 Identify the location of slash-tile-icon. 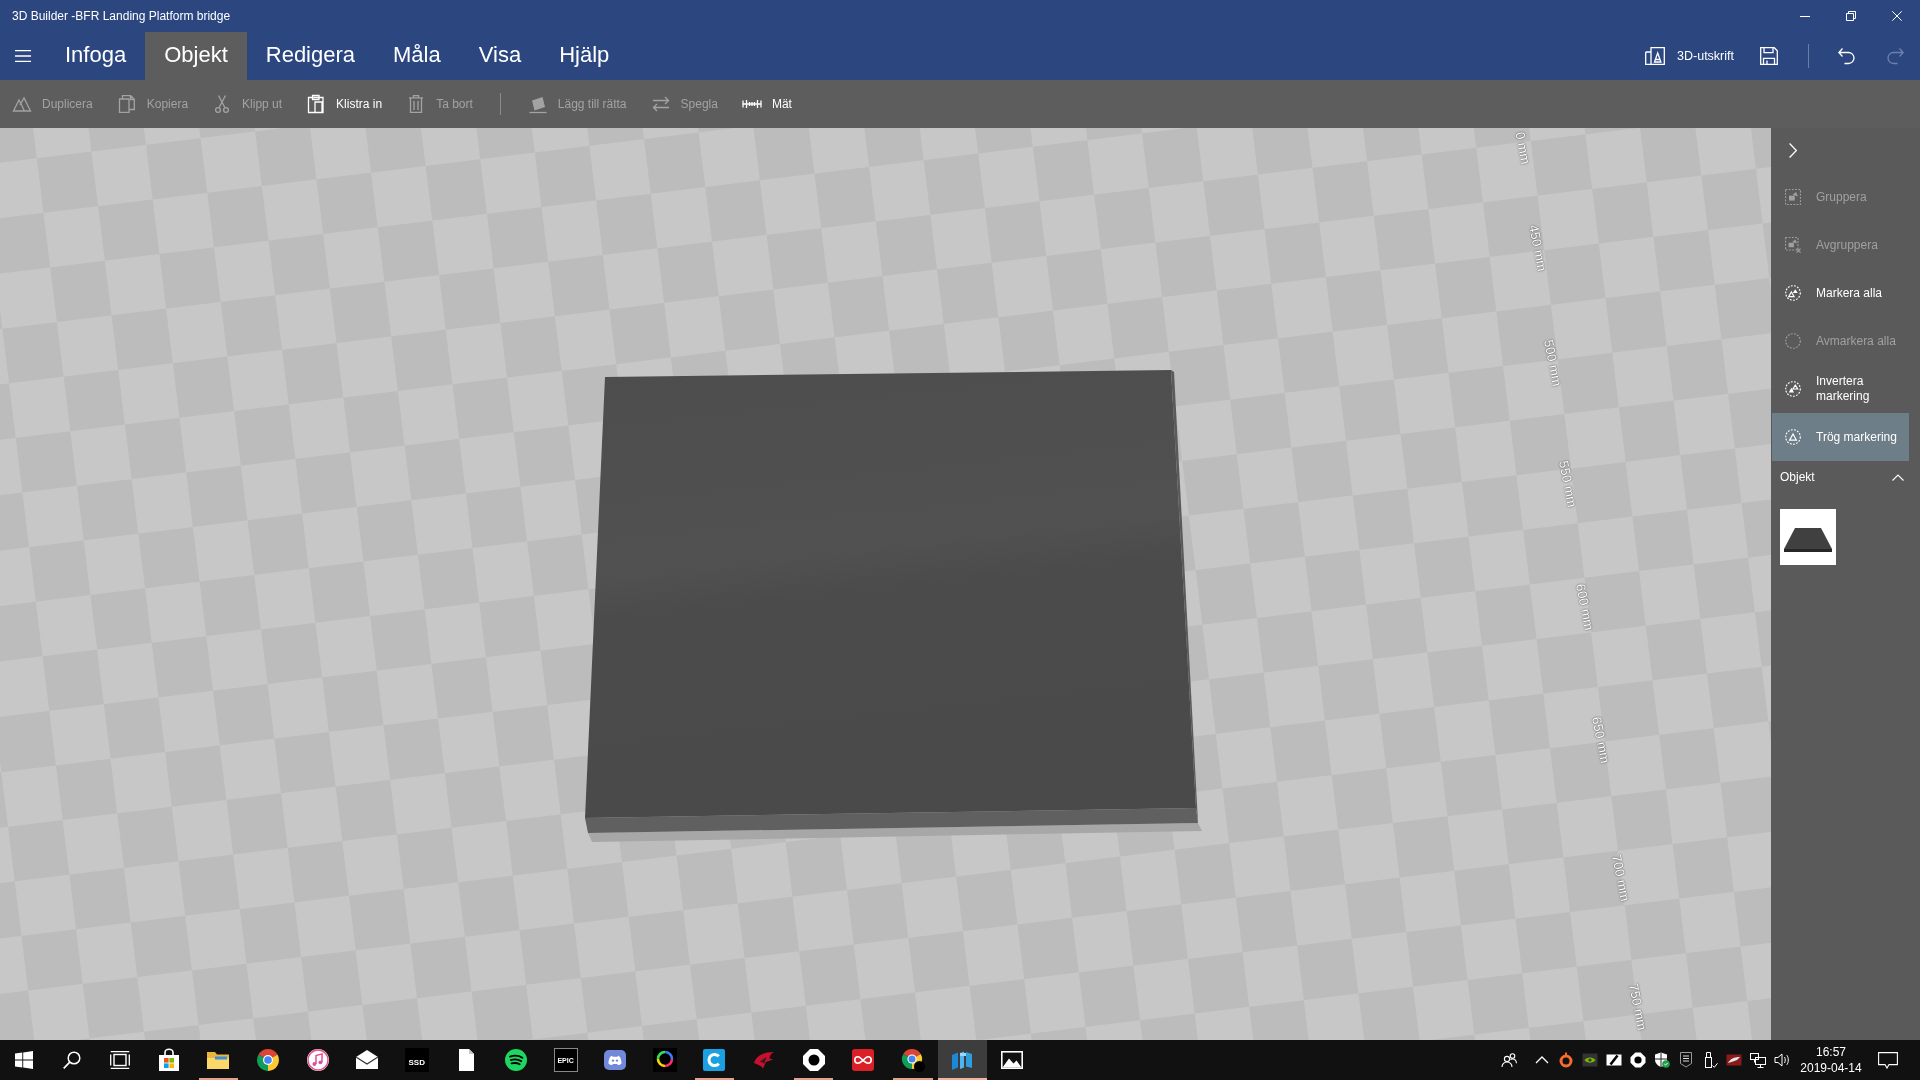
(1614, 1060).